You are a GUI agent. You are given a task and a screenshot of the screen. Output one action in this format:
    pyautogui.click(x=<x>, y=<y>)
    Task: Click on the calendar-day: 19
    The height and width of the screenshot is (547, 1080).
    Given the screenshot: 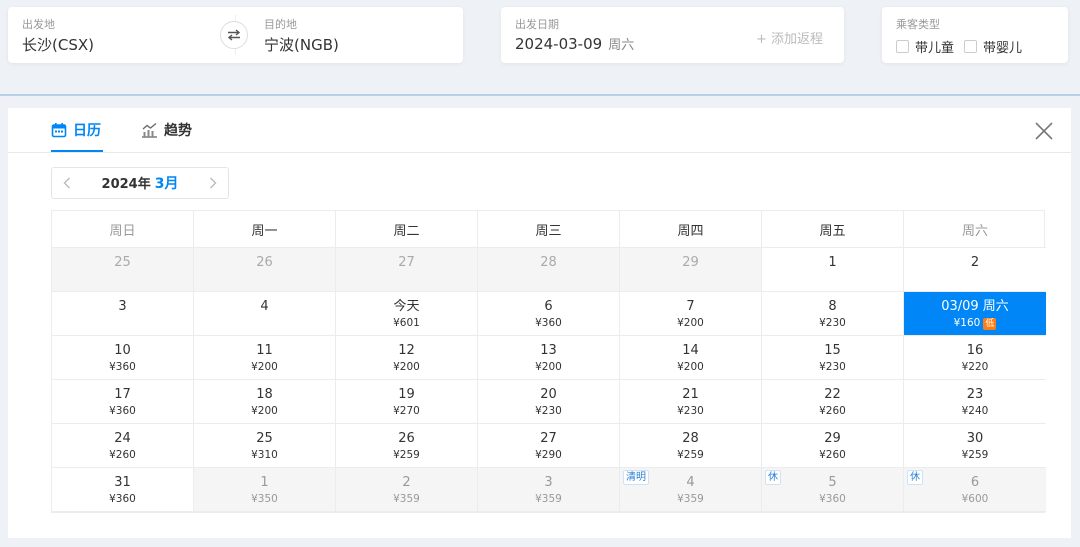 What is the action you would take?
    pyautogui.click(x=406, y=394)
    